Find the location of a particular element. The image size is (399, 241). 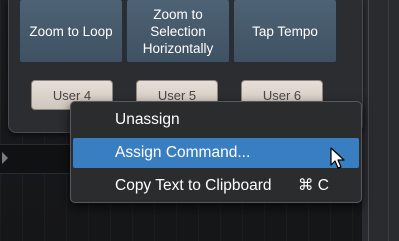

menu-item-unassign: Unassign is located at coordinates (216, 120).